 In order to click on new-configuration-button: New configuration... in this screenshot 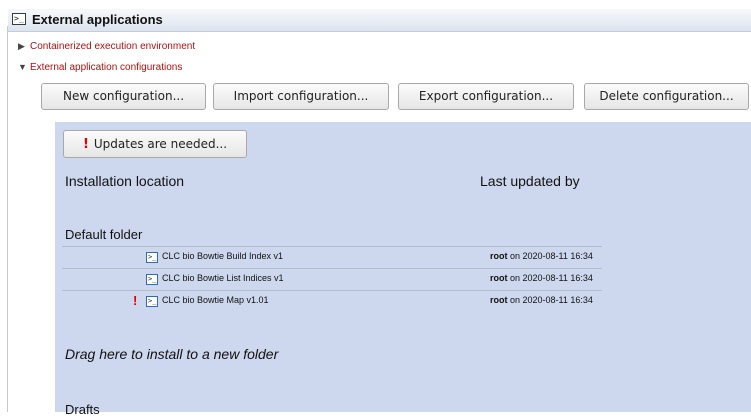, I will do `click(123, 96)`.